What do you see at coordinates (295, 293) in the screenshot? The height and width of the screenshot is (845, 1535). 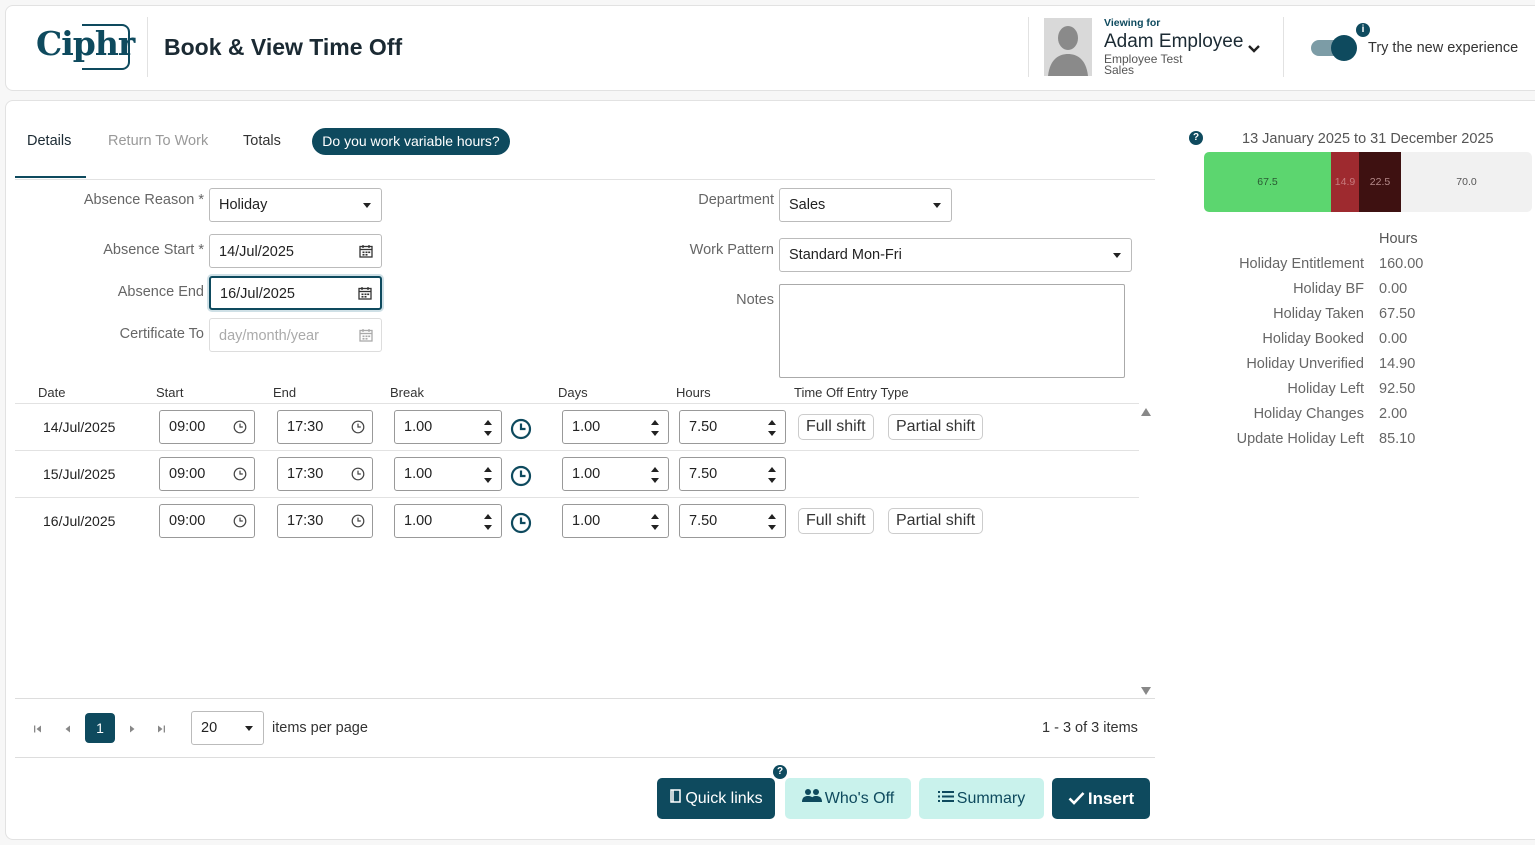 I see `absence-end-input: 16/Jul/2025` at bounding box center [295, 293].